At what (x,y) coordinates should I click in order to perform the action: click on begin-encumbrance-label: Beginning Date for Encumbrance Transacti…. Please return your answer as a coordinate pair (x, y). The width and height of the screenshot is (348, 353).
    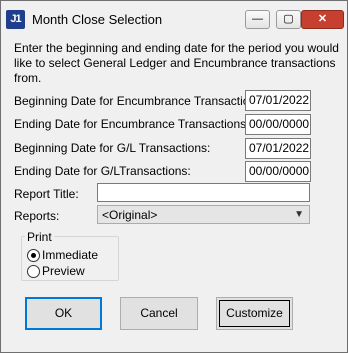
    Looking at the image, I should click on (140, 101).